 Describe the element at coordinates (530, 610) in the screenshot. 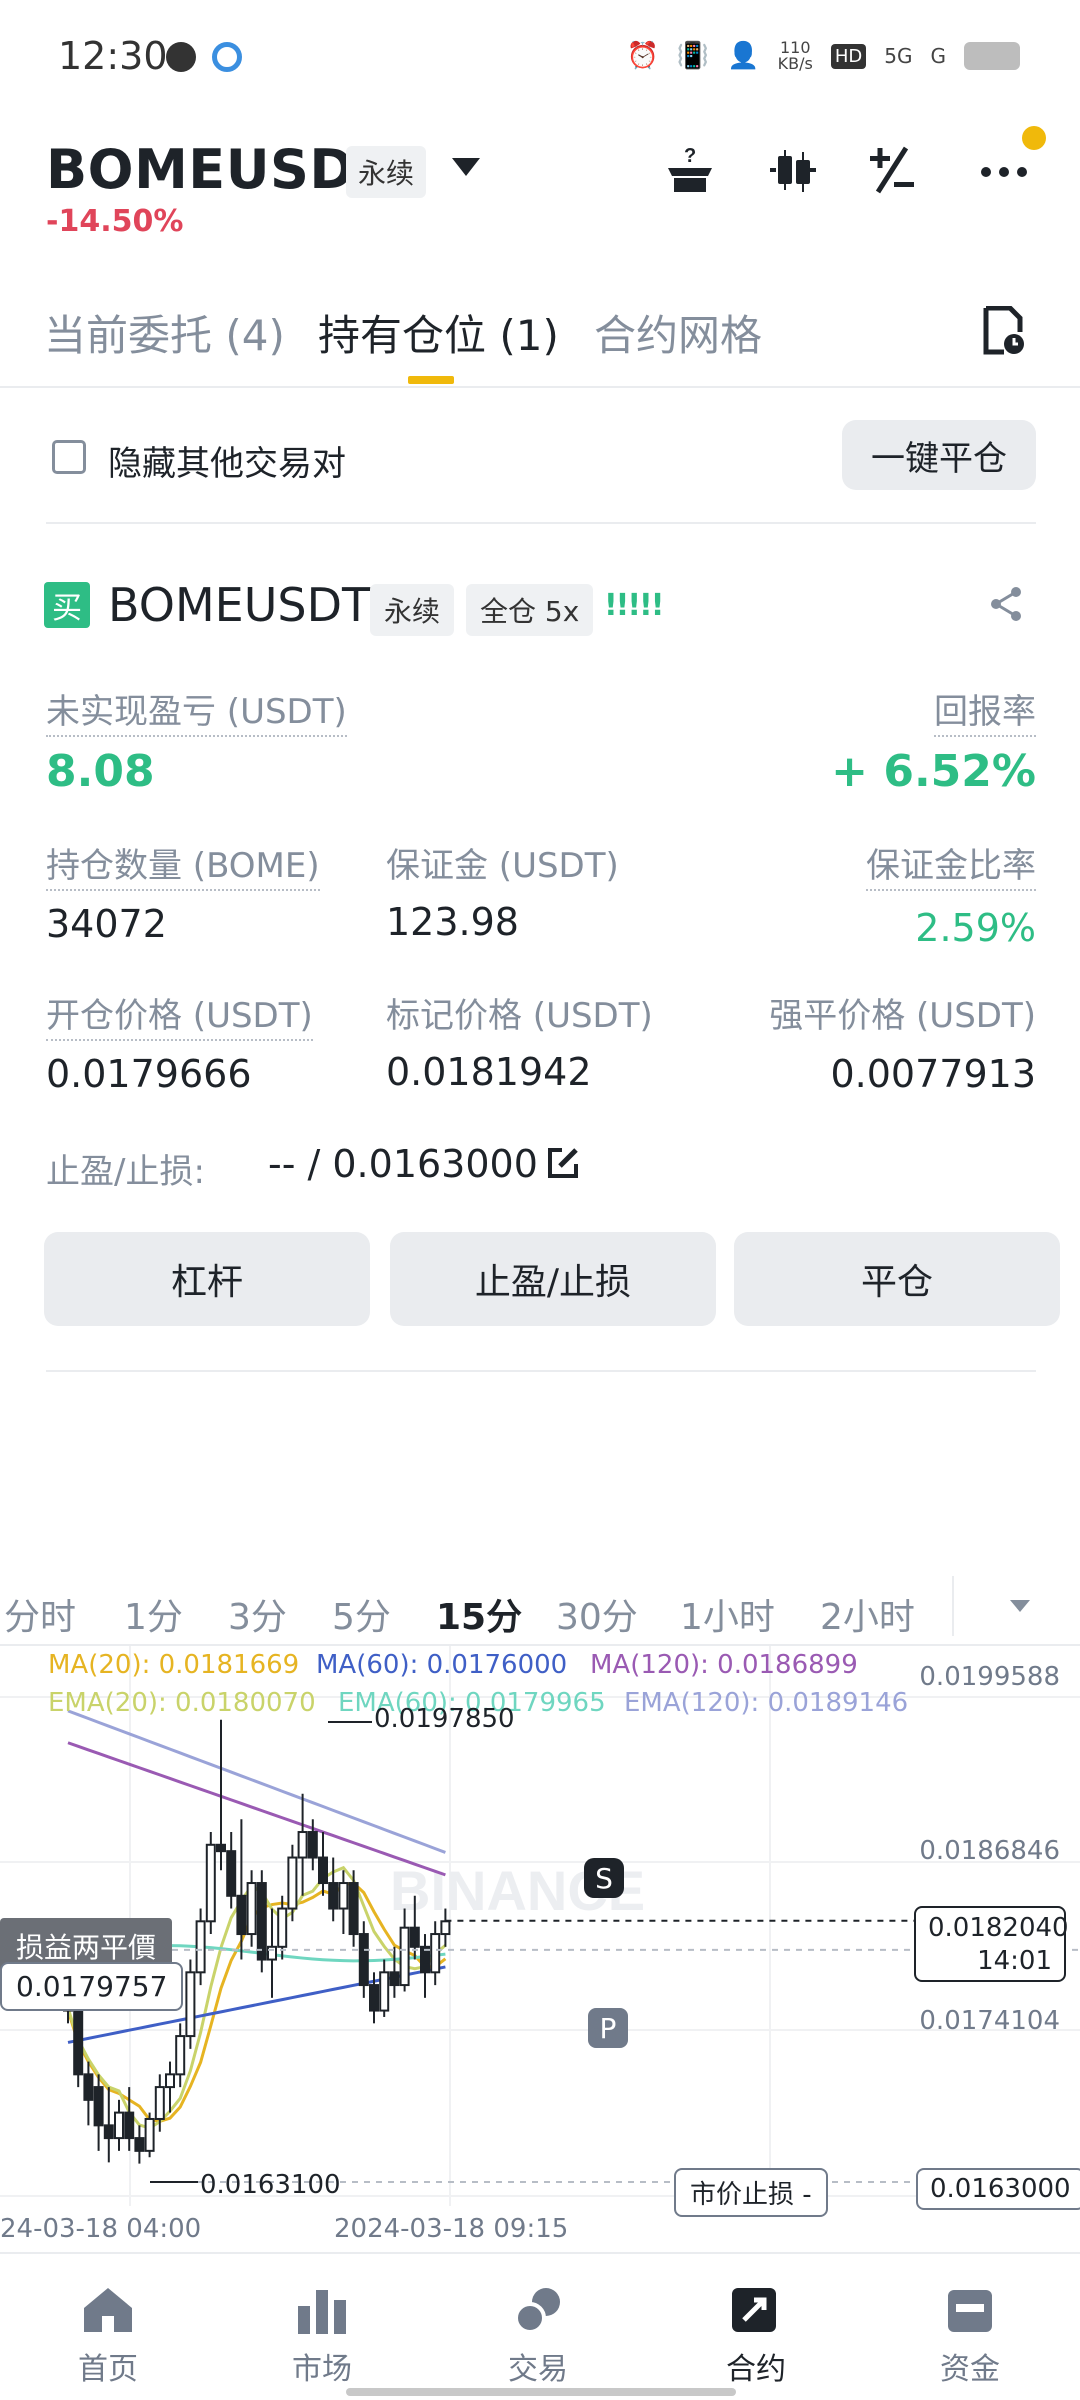

I see `margin-mode-chip: 全仓 5x` at that location.